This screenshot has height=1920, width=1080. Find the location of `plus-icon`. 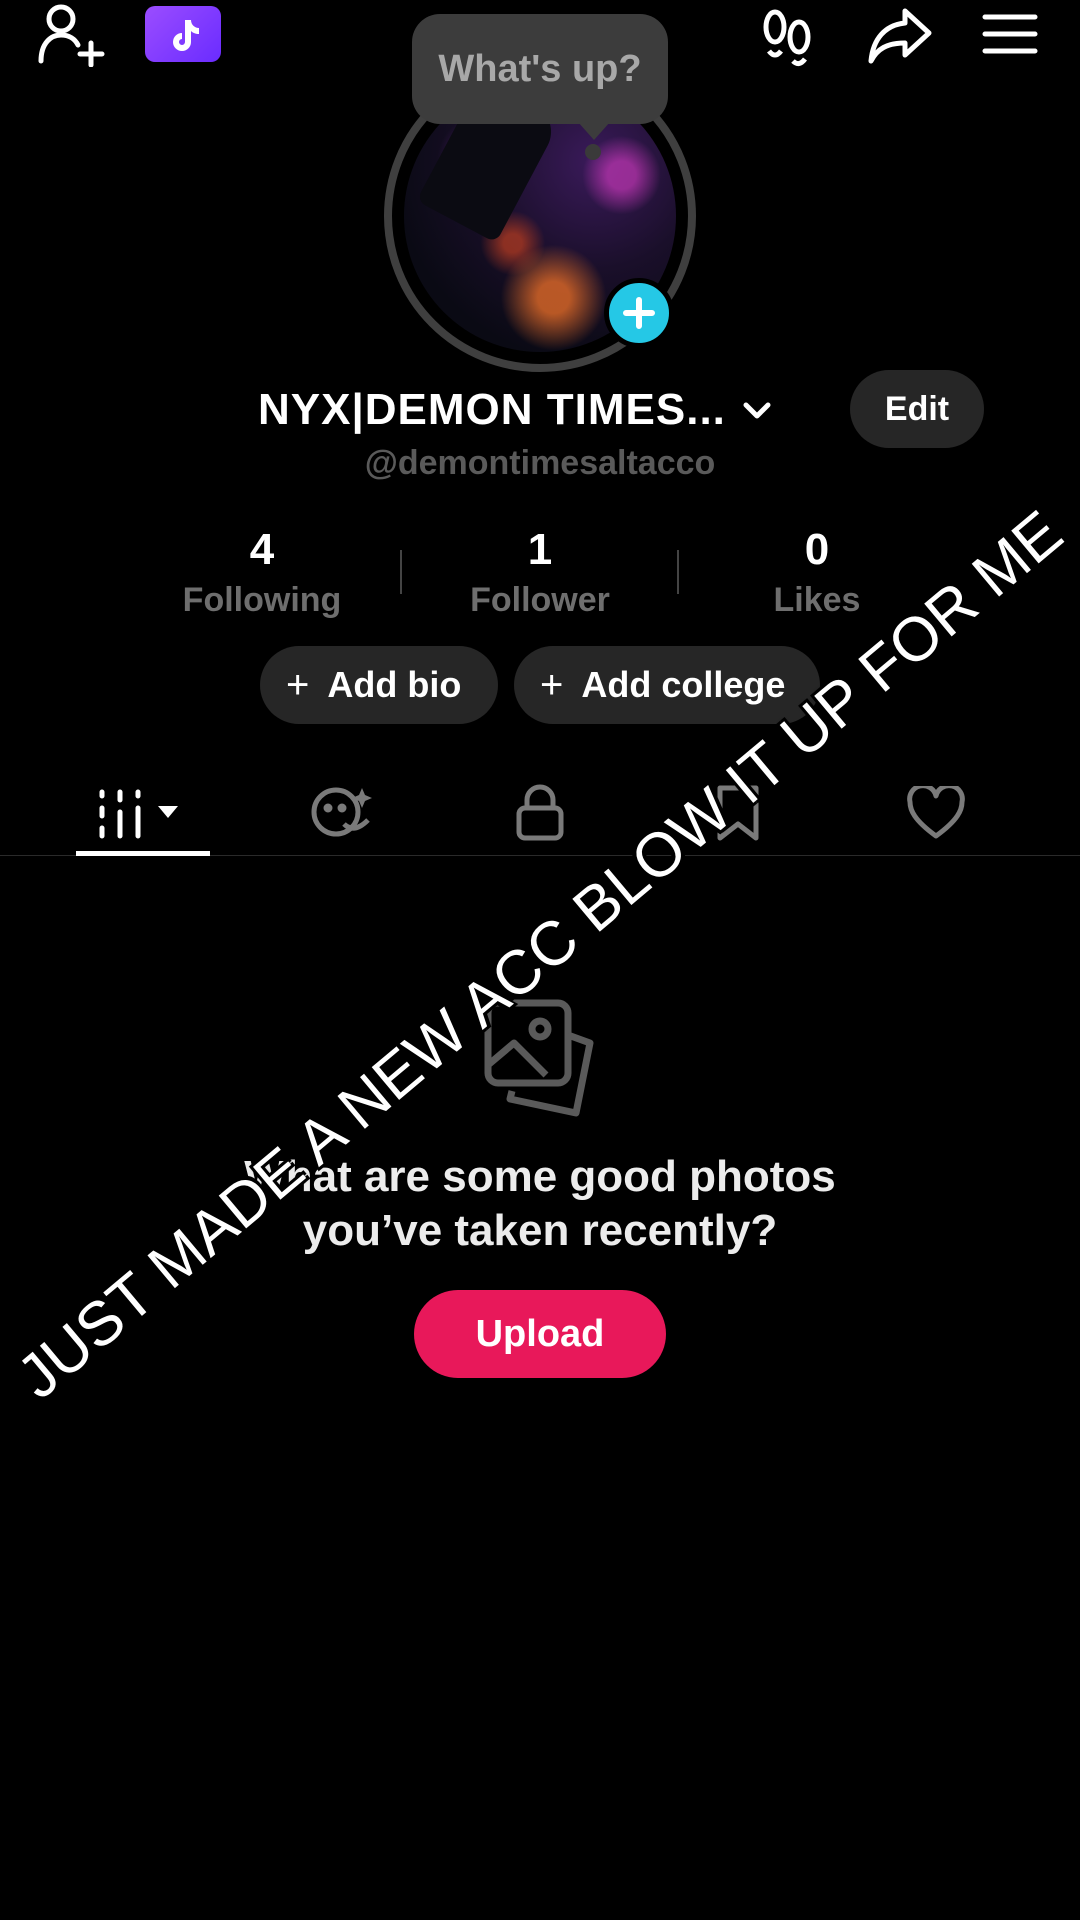

plus-icon is located at coordinates (639, 313).